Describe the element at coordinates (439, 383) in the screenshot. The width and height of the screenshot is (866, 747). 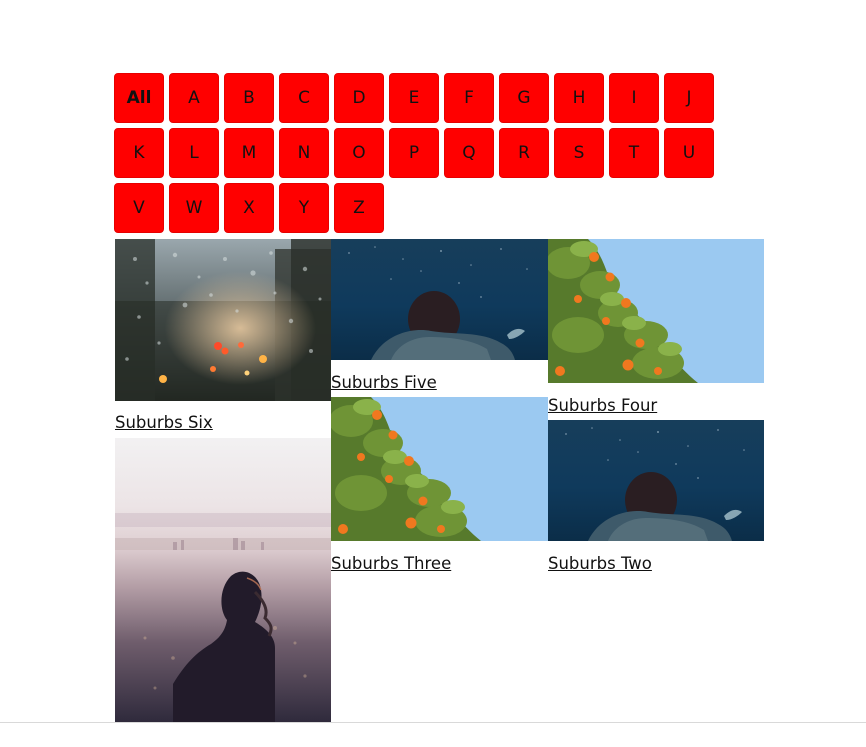
I see `gallery-card-title: Suburbs Five` at that location.